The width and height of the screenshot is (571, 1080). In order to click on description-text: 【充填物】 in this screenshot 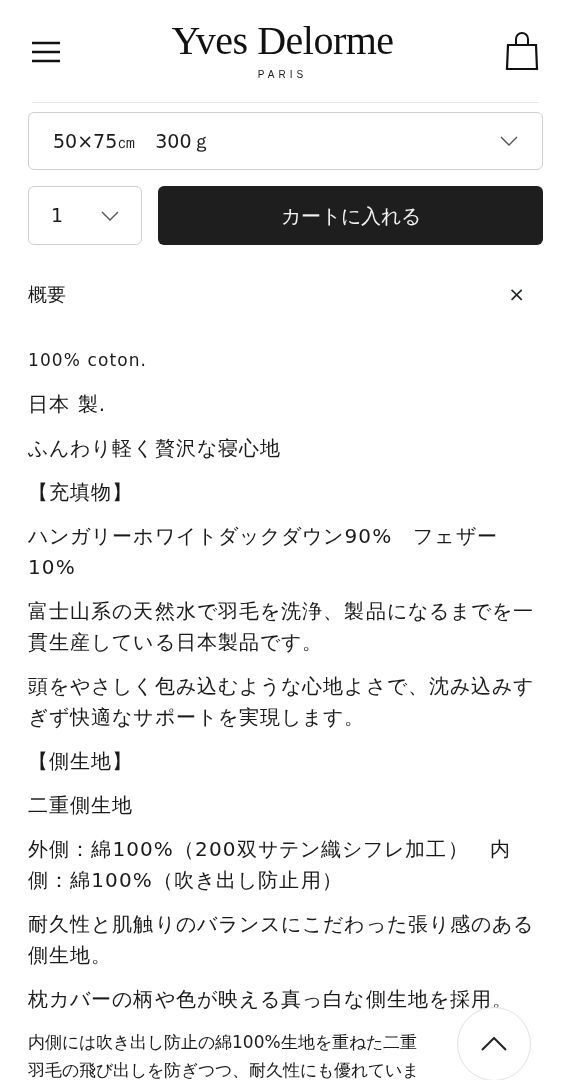, I will do `click(81, 492)`.